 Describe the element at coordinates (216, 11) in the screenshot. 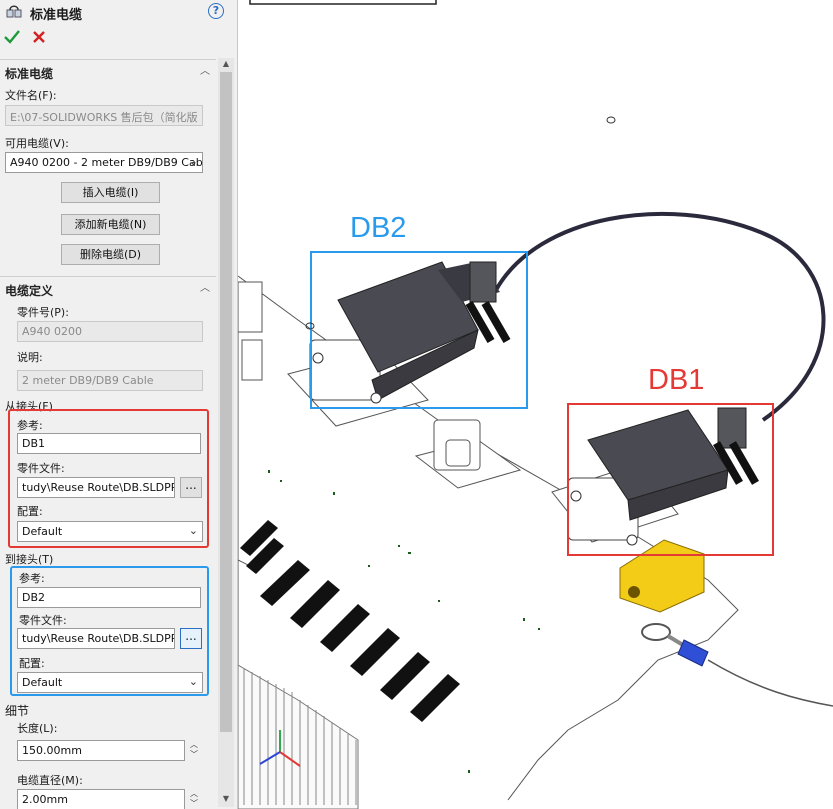

I see `help-icon: ?` at that location.